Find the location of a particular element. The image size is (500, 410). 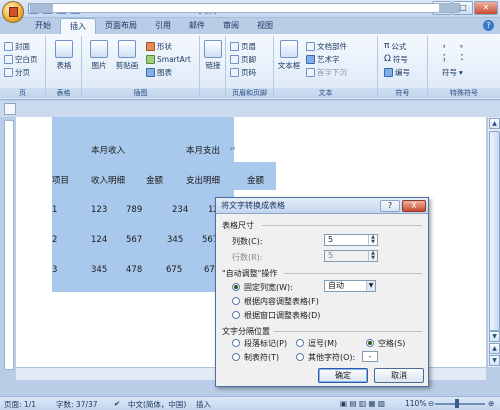

numbering-button: 编号 is located at coordinates (397, 72).